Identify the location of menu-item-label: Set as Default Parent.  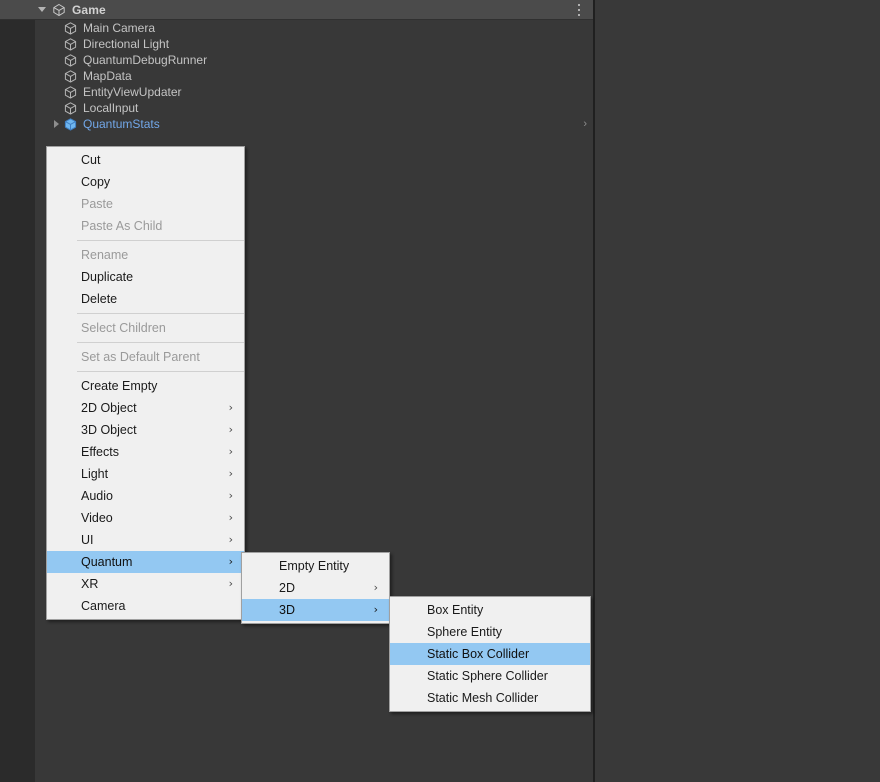
(140, 357).